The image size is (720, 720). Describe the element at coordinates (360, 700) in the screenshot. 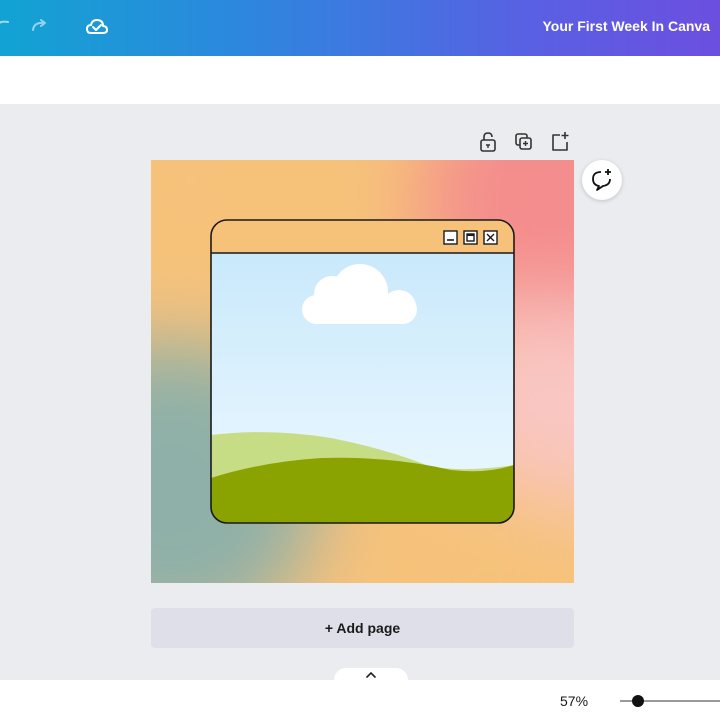

I see `bottom-bar` at that location.